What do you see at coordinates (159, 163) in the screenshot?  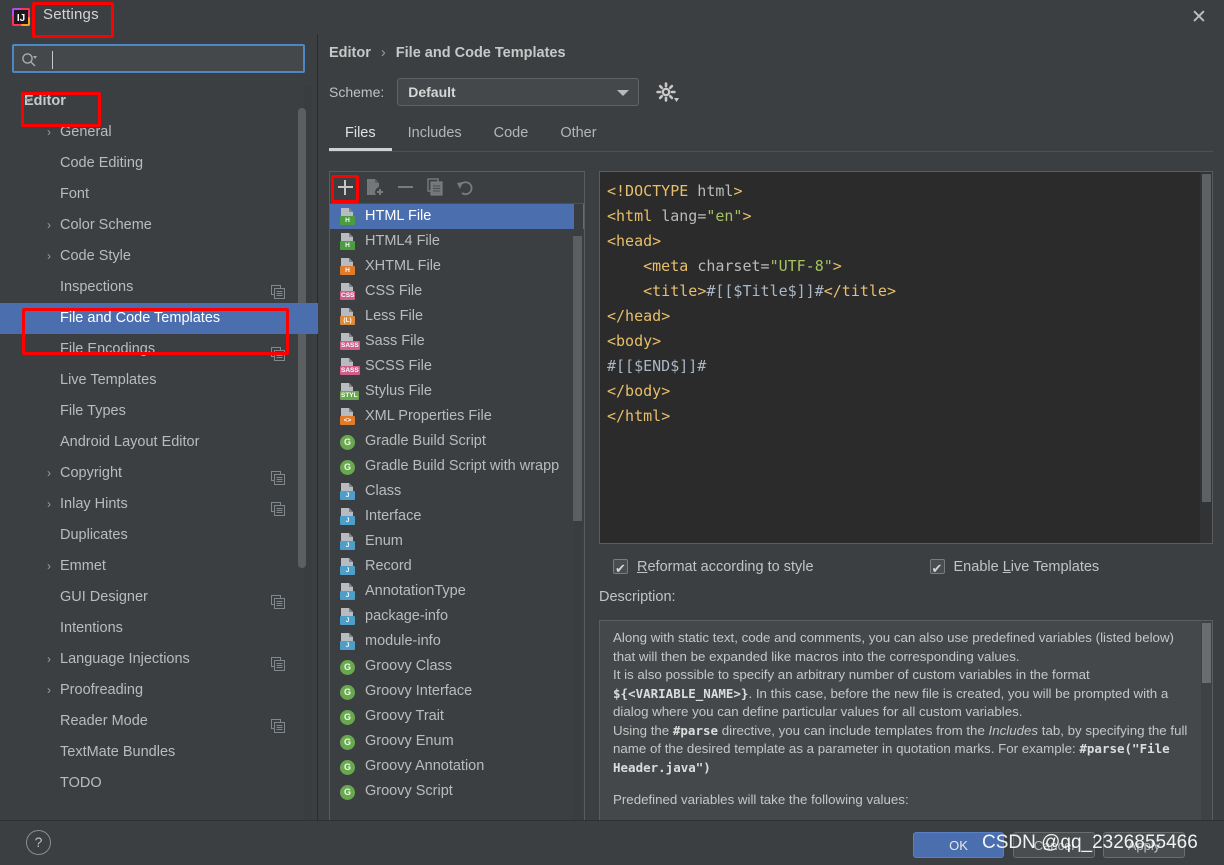 I see `sidebar-item-code-editing: Code Editing` at bounding box center [159, 163].